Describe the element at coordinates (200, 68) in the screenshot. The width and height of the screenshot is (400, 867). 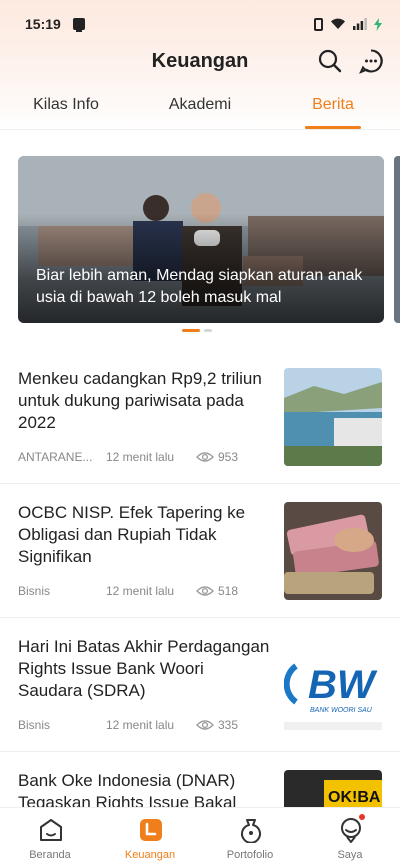
I see `app-header: Keuangan` at that location.